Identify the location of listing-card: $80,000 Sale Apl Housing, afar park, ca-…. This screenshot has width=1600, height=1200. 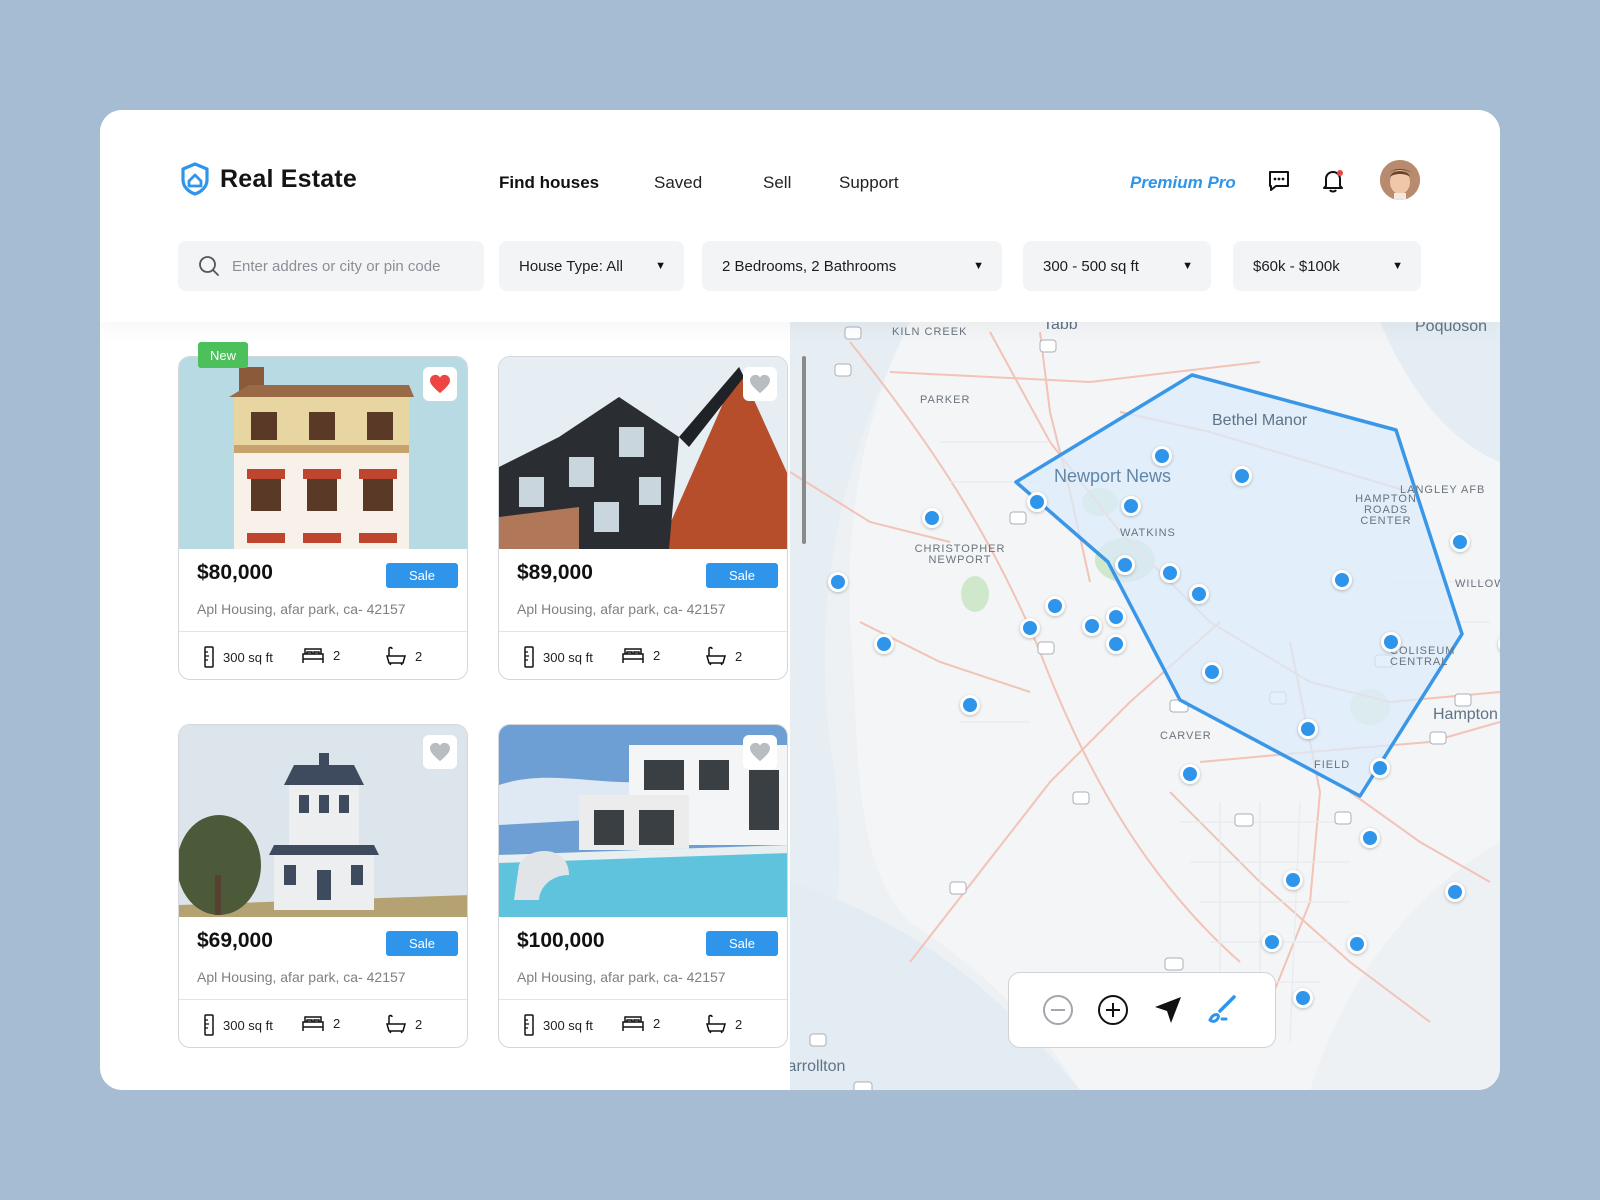
(323, 518).